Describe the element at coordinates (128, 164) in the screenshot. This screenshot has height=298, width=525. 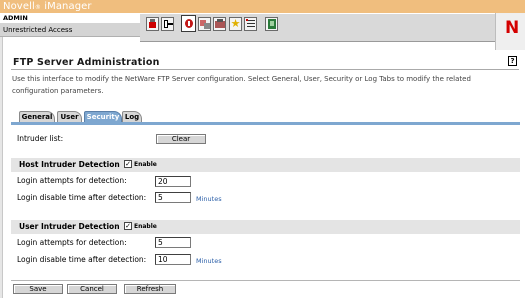
I see `host-enable-checkbox: ✓` at that location.